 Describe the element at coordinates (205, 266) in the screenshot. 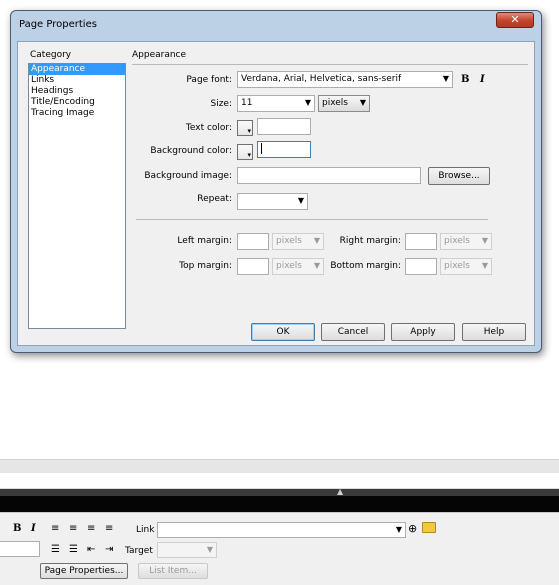

I see `top-margin-label: Top margin:` at that location.